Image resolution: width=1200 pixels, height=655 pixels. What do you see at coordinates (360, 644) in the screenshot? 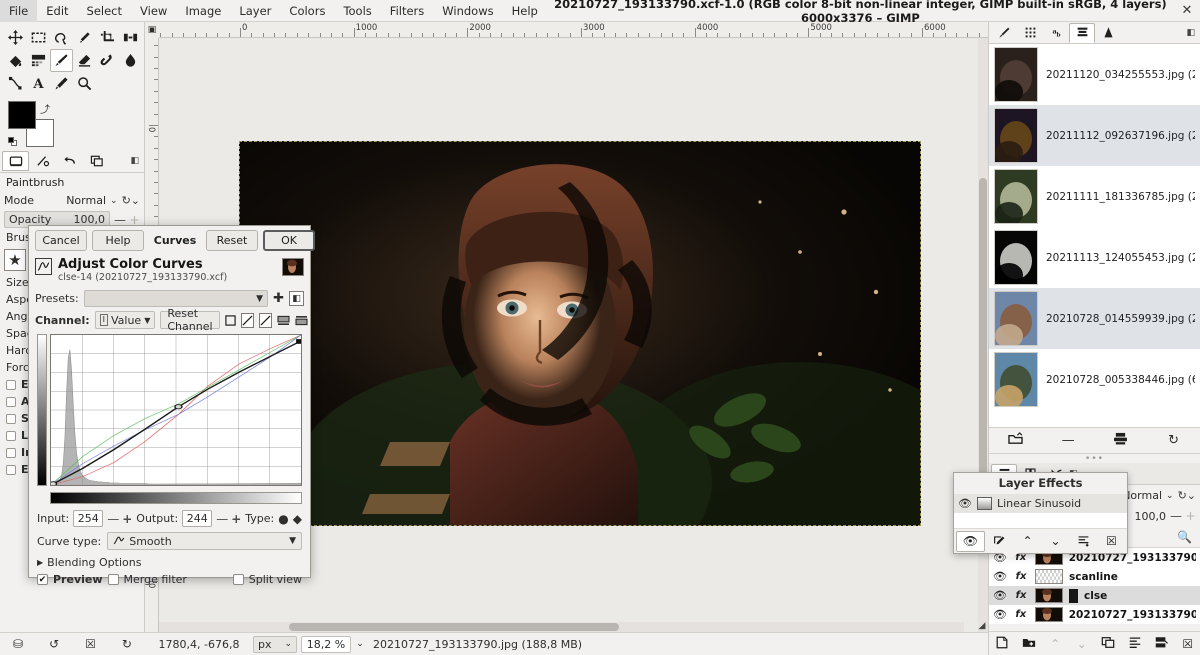
I see `zoom-dropdown-icon: ⌄` at bounding box center [360, 644].